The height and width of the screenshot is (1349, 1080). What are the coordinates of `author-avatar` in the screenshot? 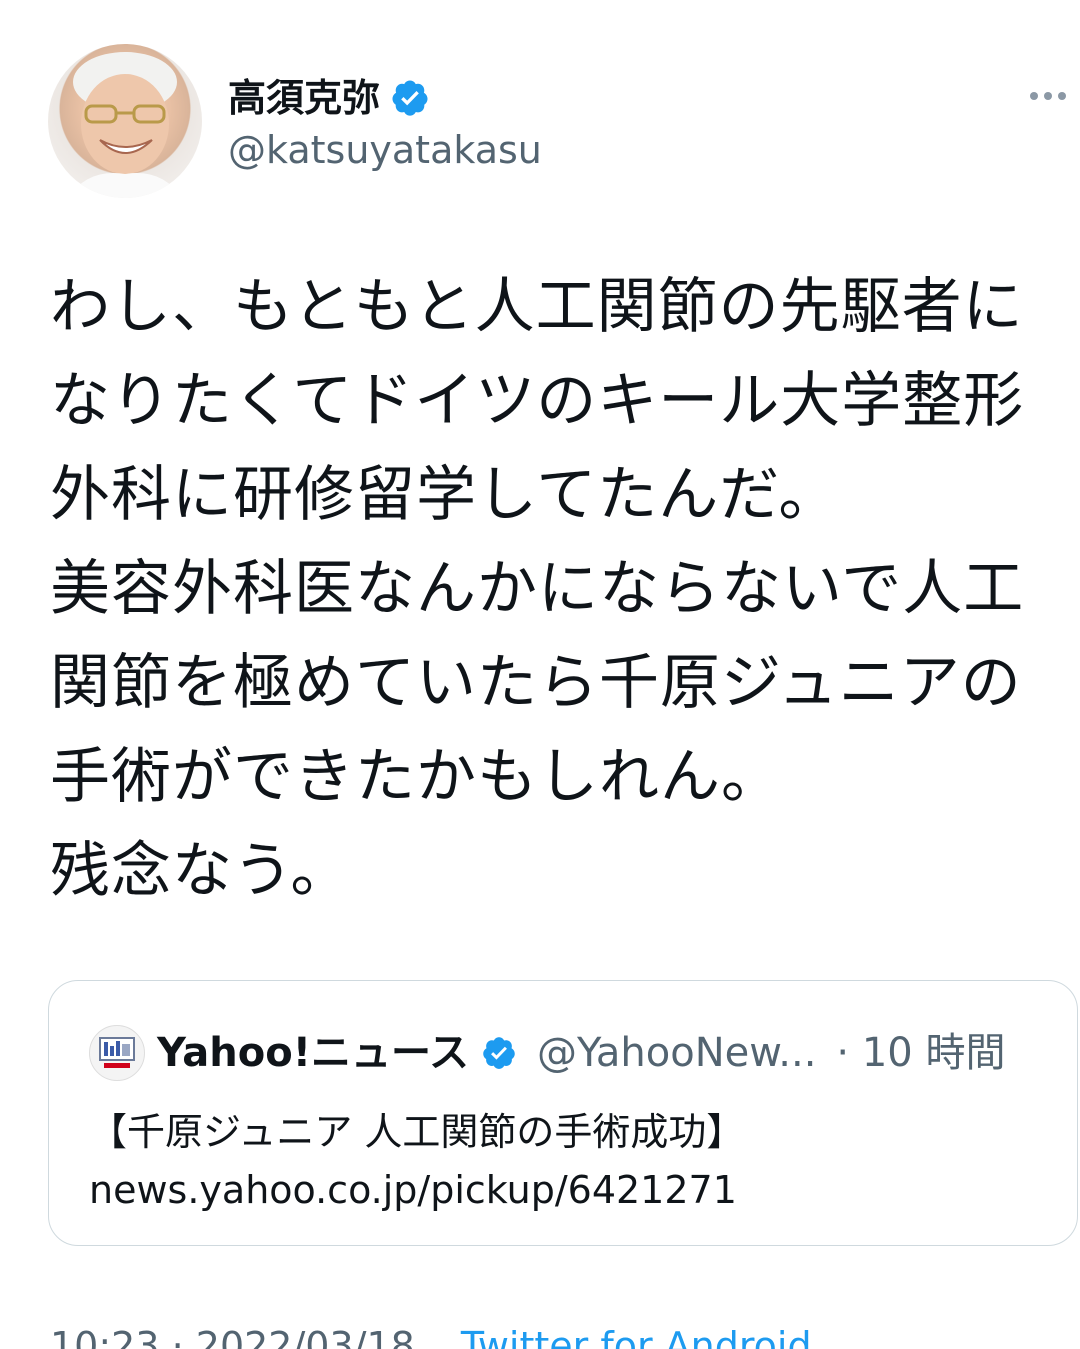 It's located at (125, 121).